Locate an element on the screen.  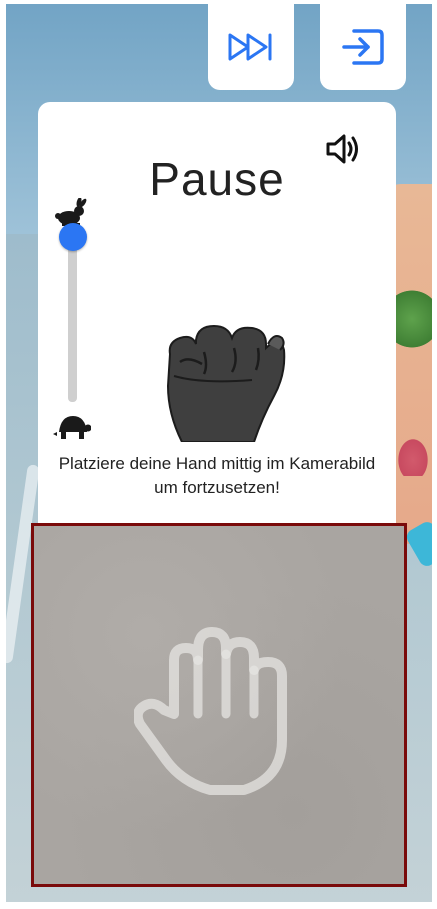
speaker-icon is located at coordinates (344, 151).